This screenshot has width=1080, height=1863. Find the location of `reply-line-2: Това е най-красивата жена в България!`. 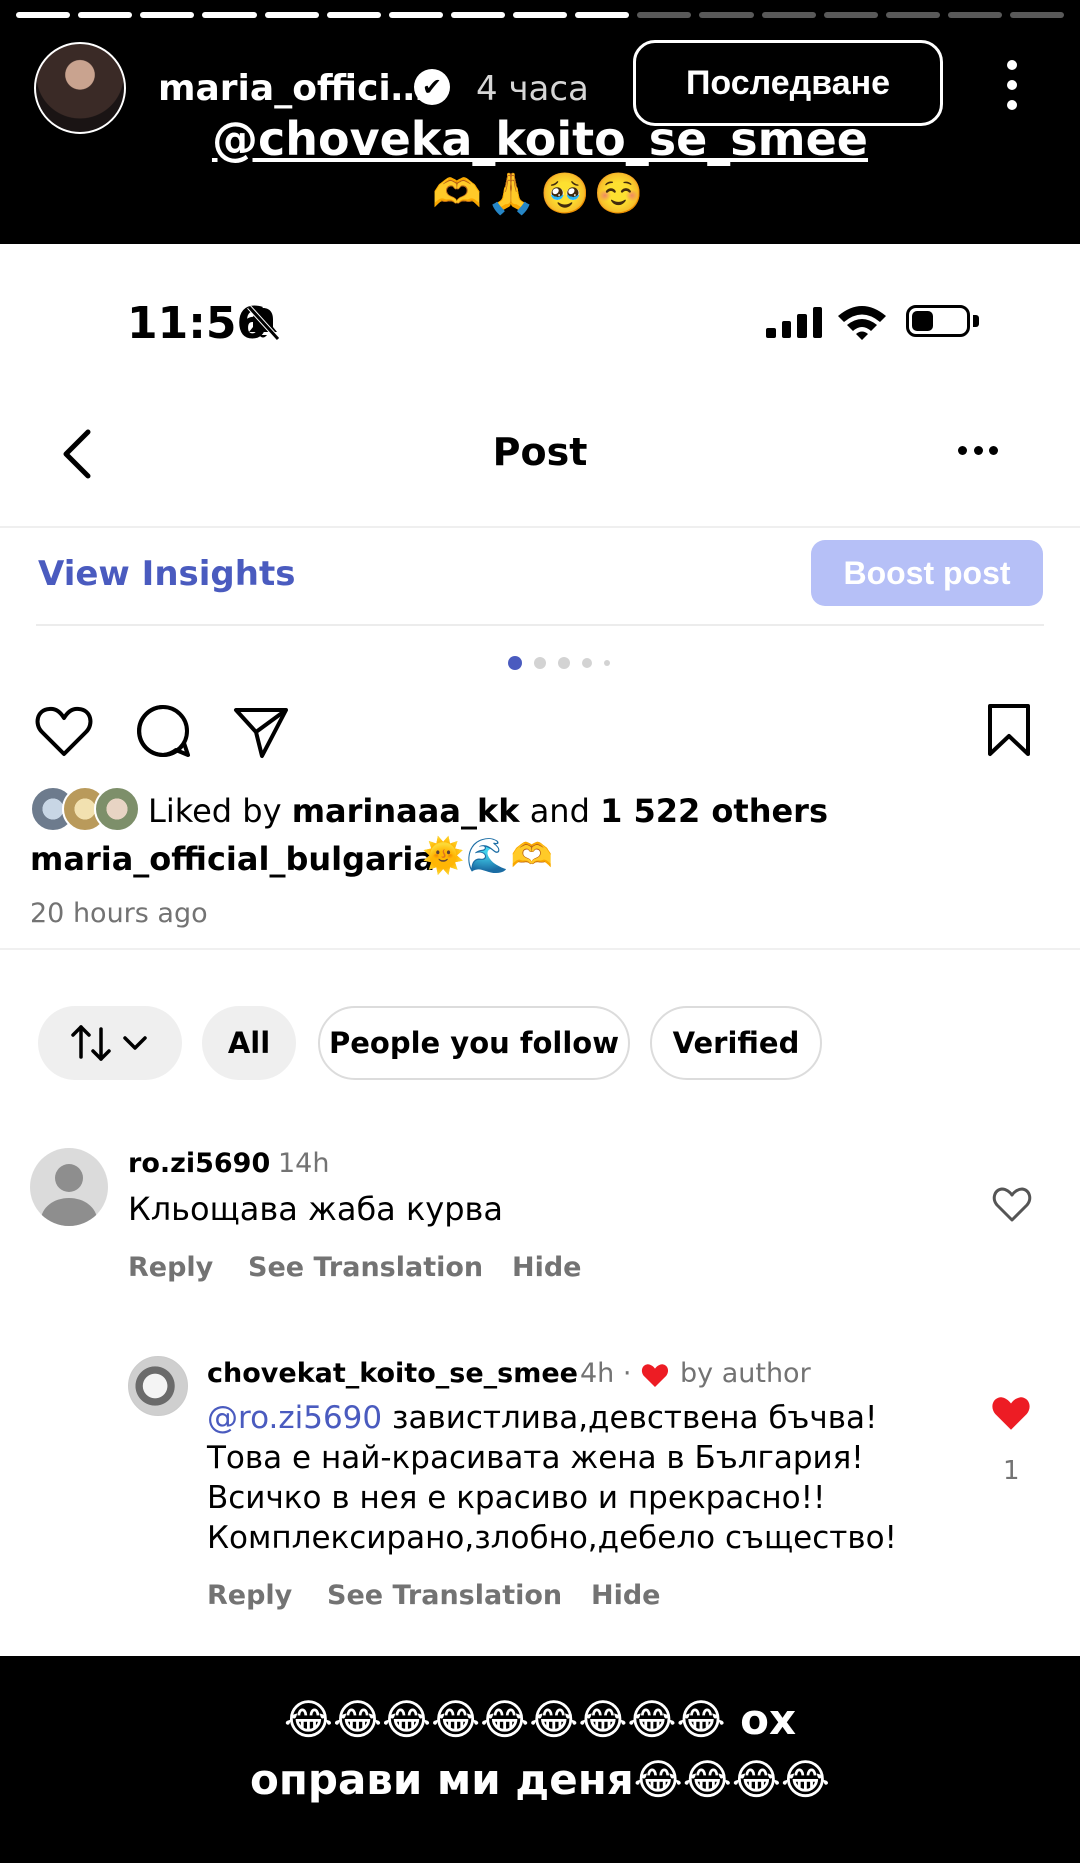

reply-line-2: Това е най-красивата жена в България! is located at coordinates (535, 1458).